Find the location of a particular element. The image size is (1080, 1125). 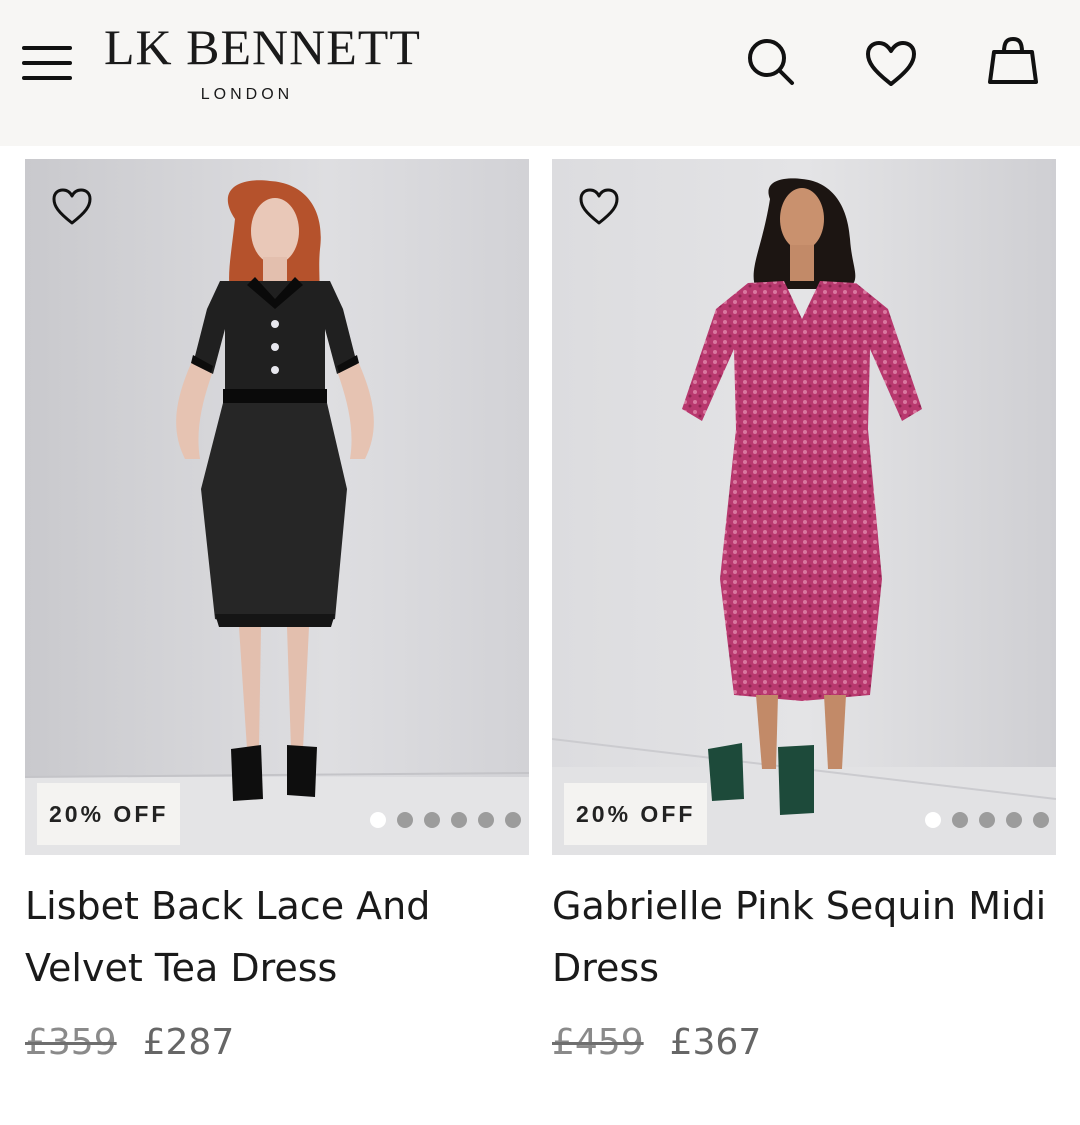

product-title-line: Velvet Tea Dress is located at coordinates (181, 968).